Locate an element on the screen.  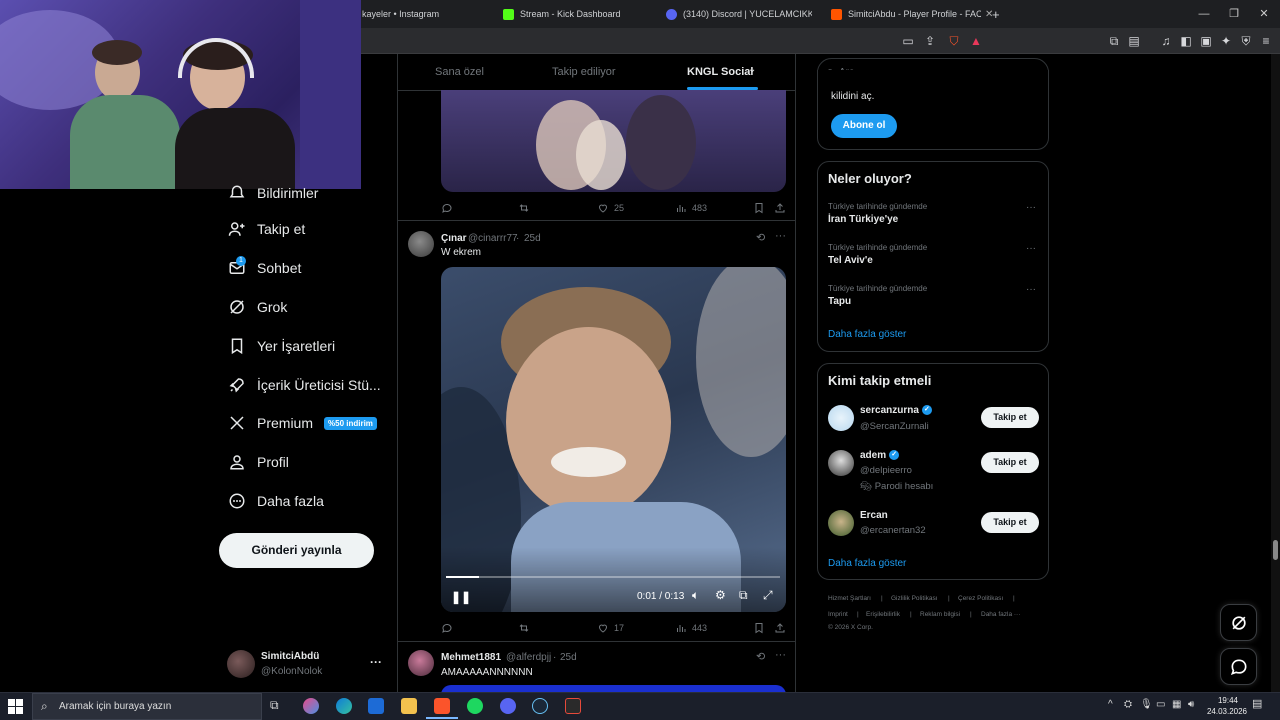
browser-tab-instagram: kayeler • Instagram is located at coordinates (422, 14).